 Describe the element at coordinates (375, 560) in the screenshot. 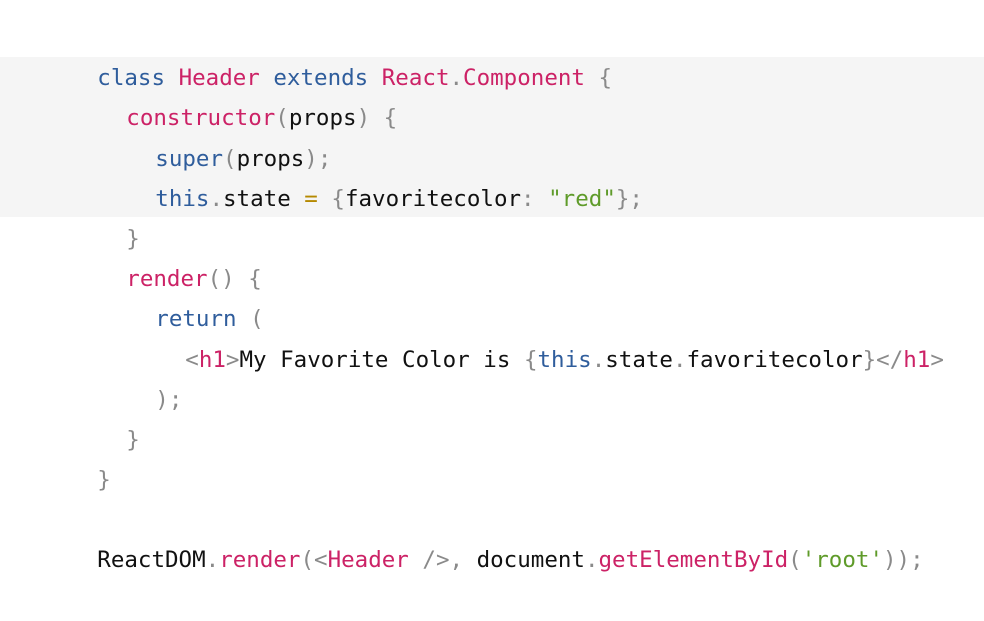

I see `code-token: Header` at that location.